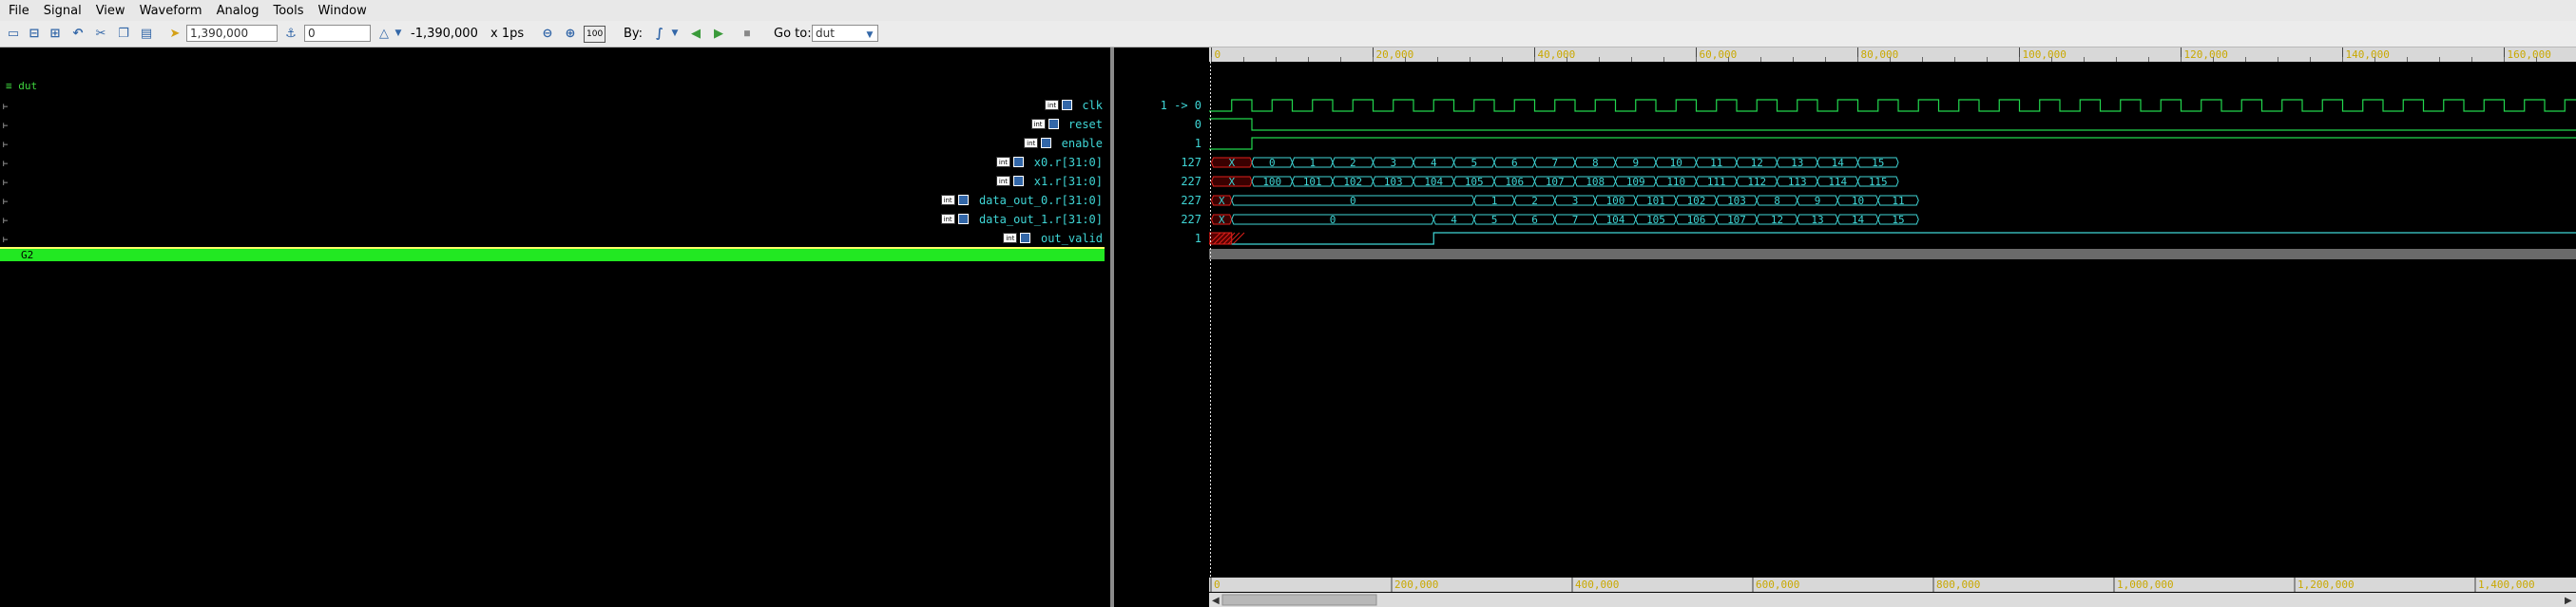 The height and width of the screenshot is (607, 2576). I want to click on data-out-1-value-label: 104, so click(1616, 220).